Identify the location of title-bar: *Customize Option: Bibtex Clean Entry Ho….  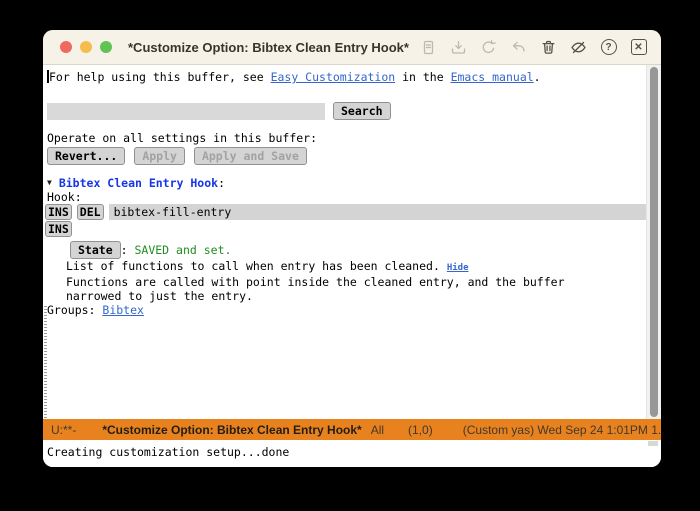
(352, 47).